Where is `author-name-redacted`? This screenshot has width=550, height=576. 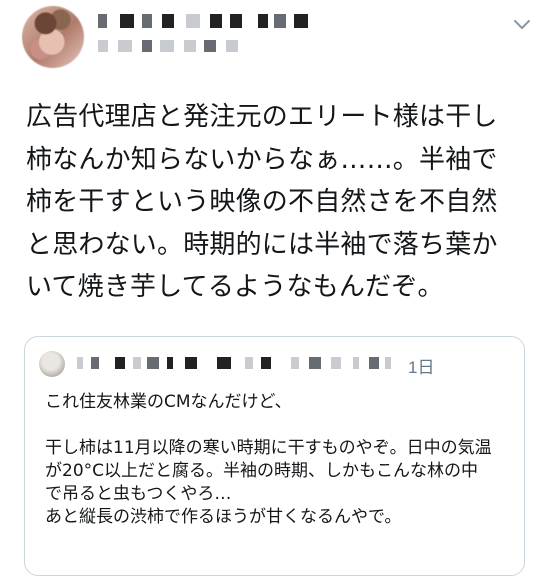 author-name-redacted is located at coordinates (203, 21).